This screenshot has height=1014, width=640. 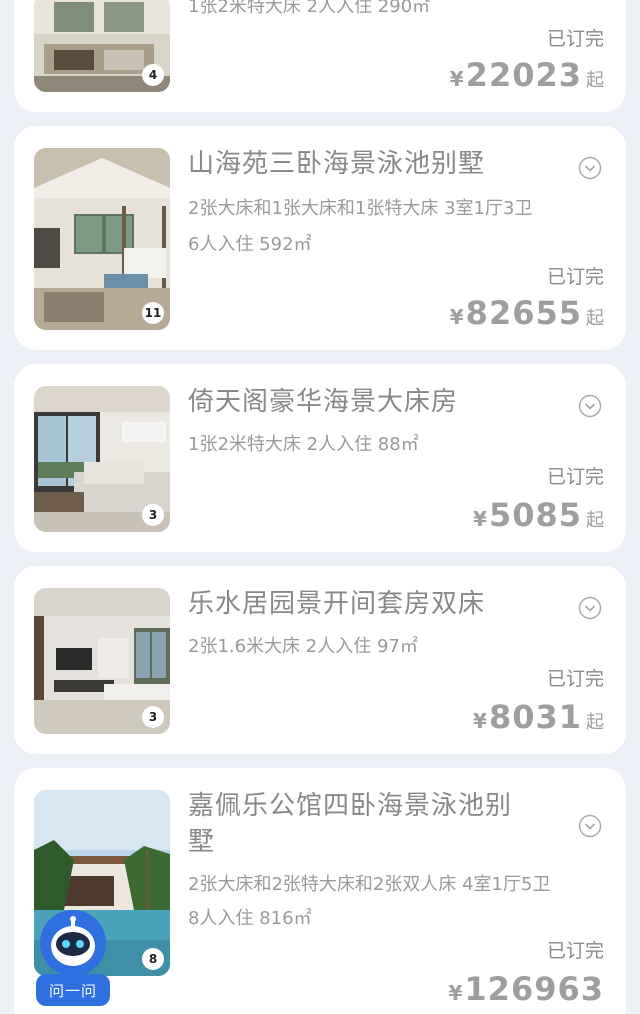 I want to click on ask-label: 问一问, so click(x=73, y=990).